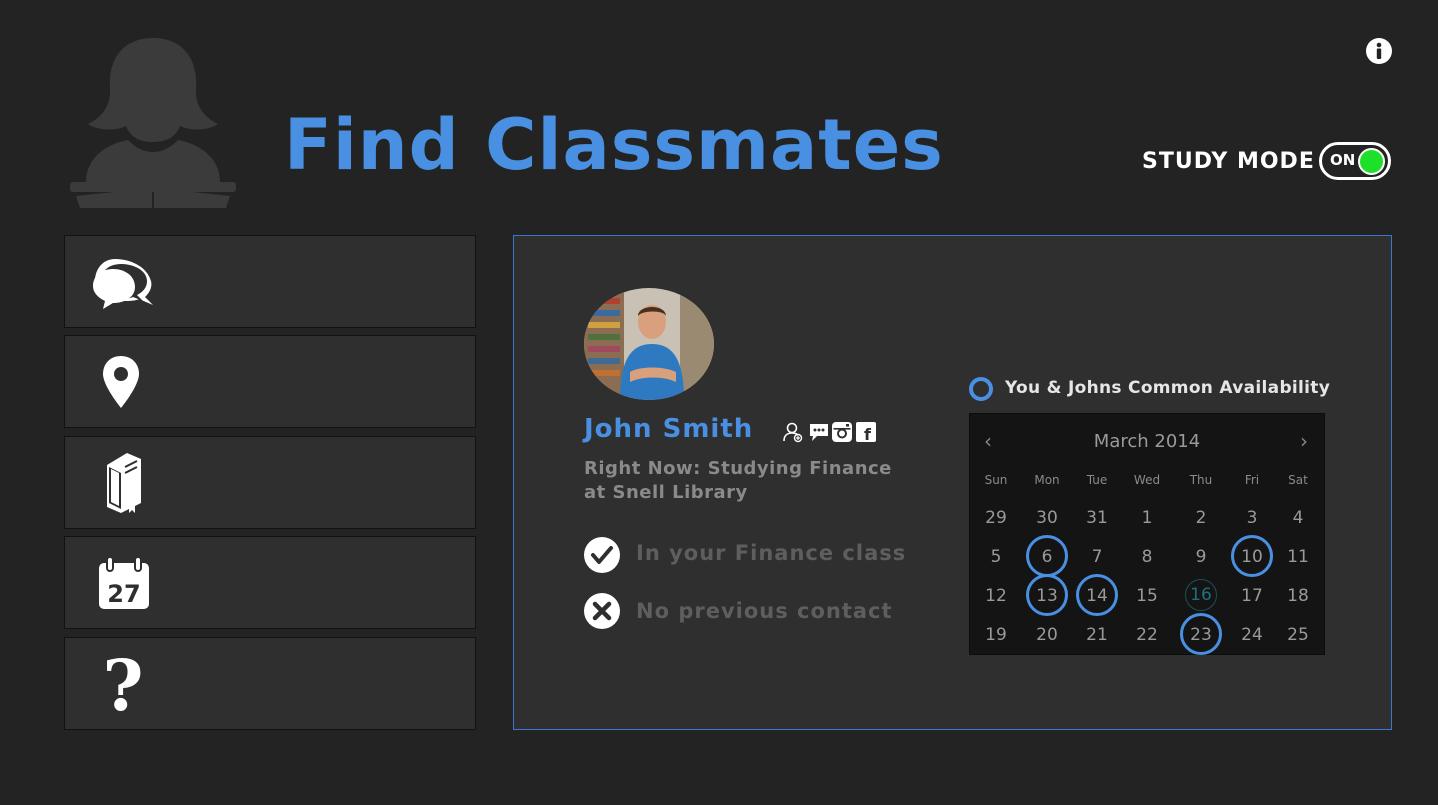 The width and height of the screenshot is (1438, 805). What do you see at coordinates (666, 492) in the screenshot?
I see `status-line-location: at Snell Library` at bounding box center [666, 492].